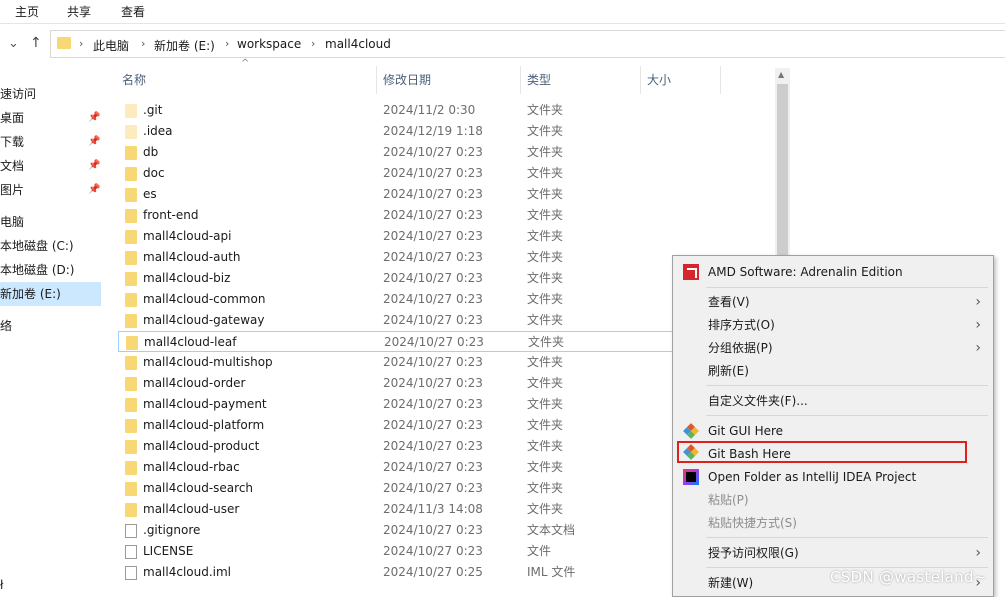  I want to click on nav-item-desktop: 桌面 📌, so click(50, 118).